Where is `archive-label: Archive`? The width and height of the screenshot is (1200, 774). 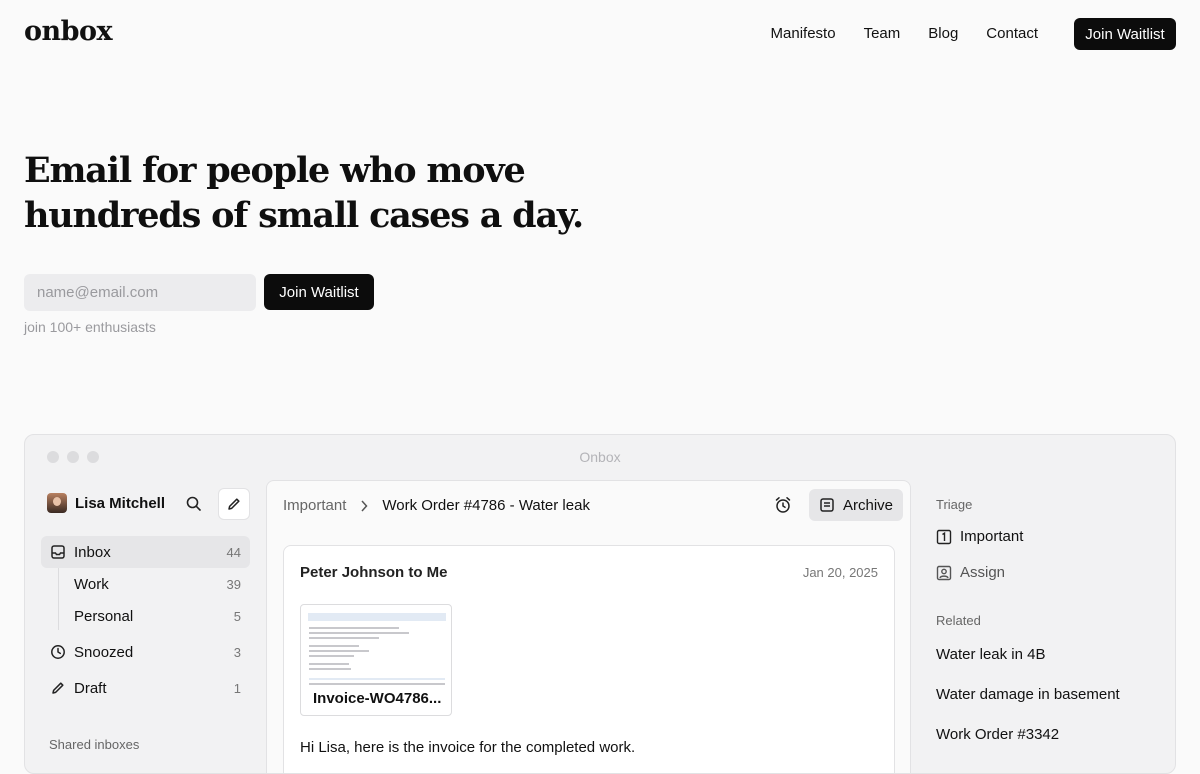 archive-label: Archive is located at coordinates (868, 505).